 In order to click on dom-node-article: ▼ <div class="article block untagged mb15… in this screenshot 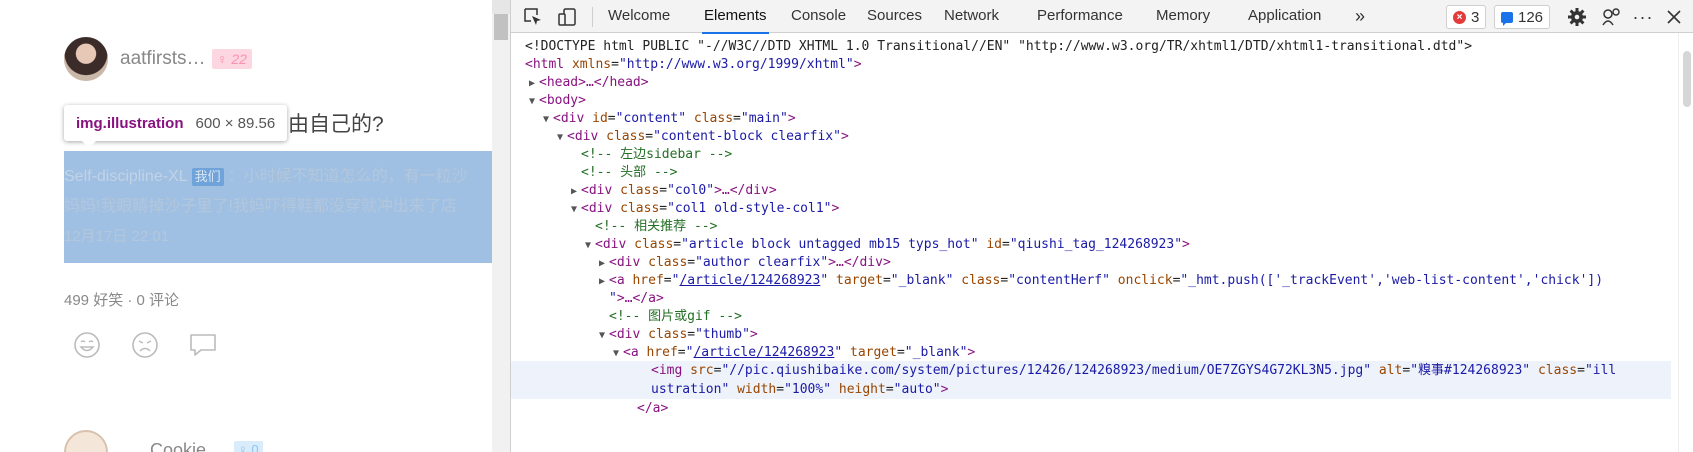, I will do `click(1139, 244)`.